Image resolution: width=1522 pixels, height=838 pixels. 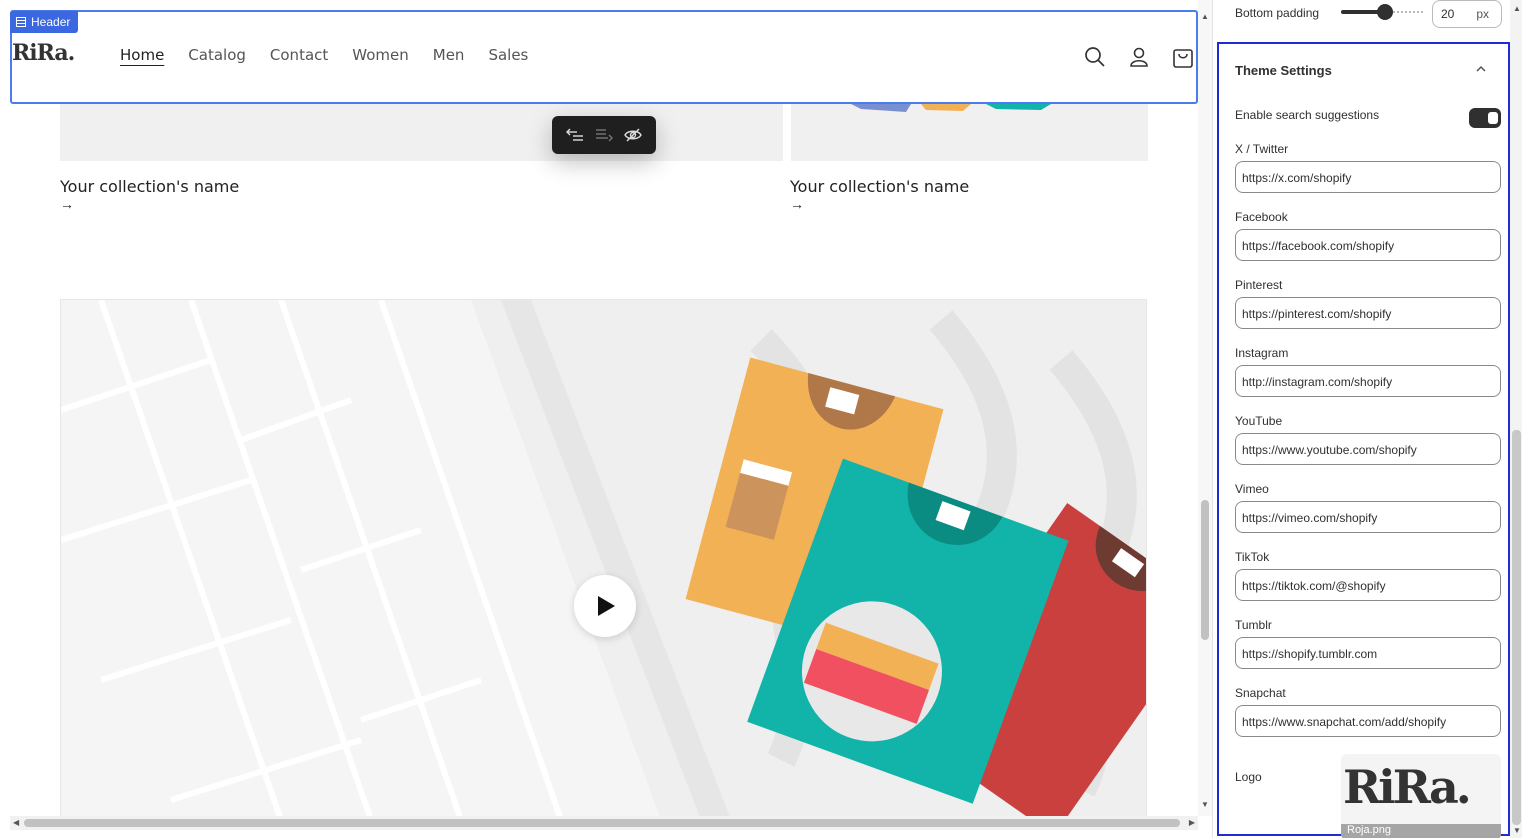 I want to click on vimeo-url-input: https://vimeo.com/shopify, so click(x=1368, y=517).